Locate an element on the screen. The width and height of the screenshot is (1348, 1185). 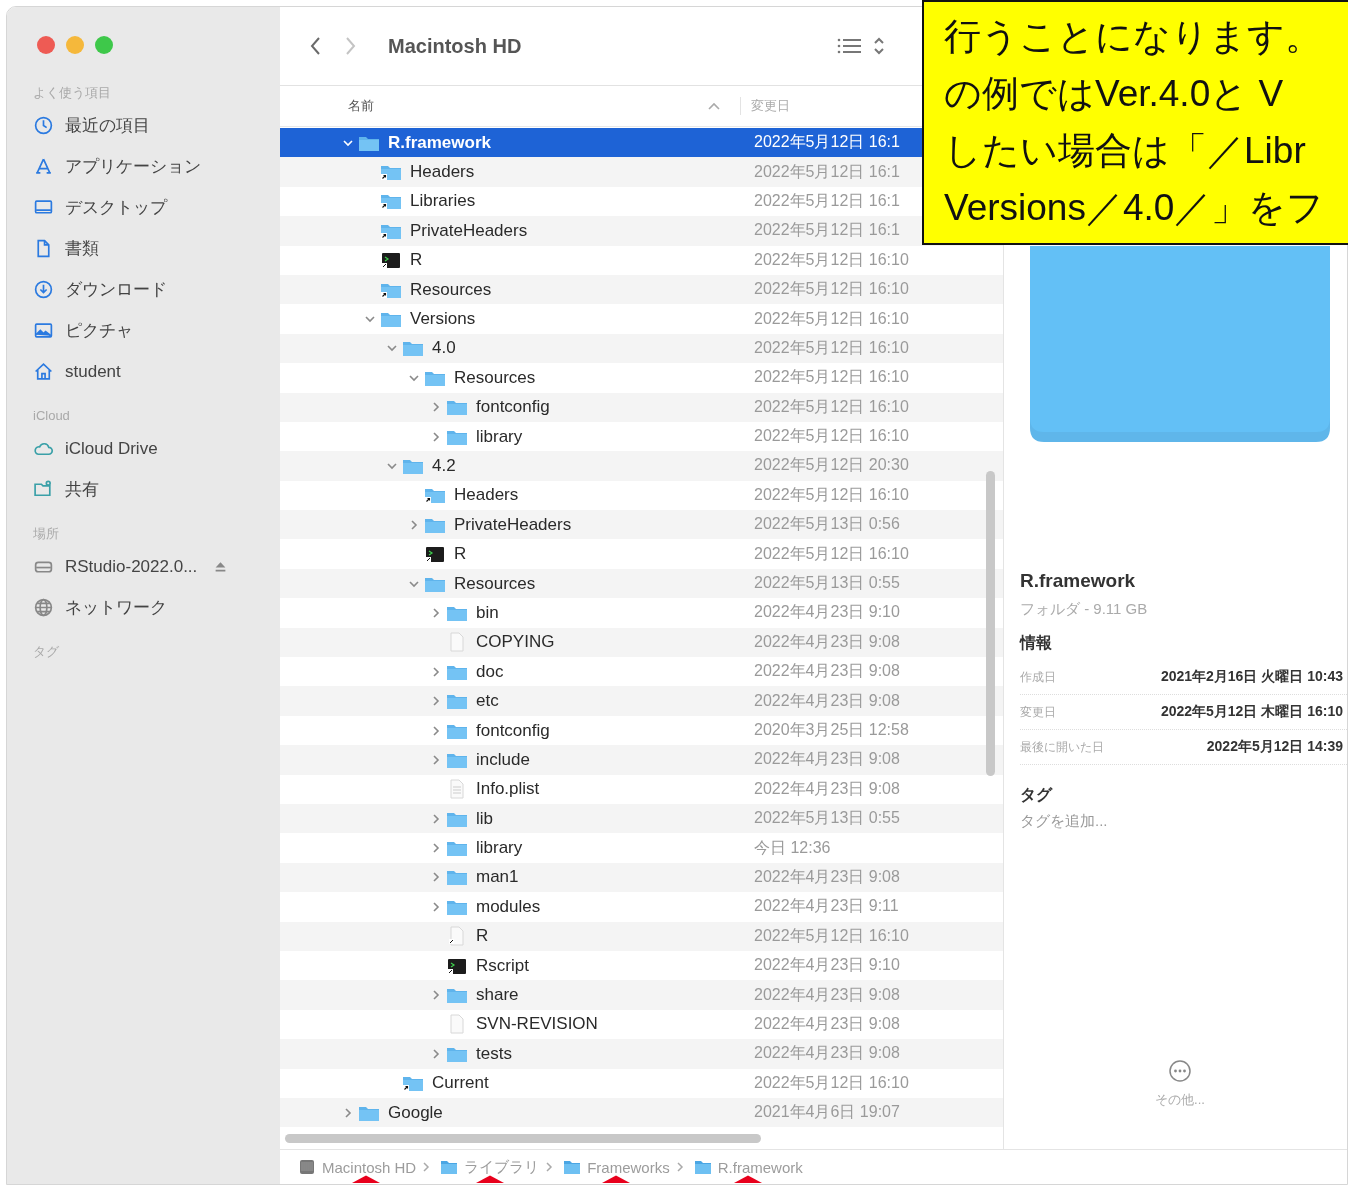
file-name: man1 is located at coordinates (497, 877).